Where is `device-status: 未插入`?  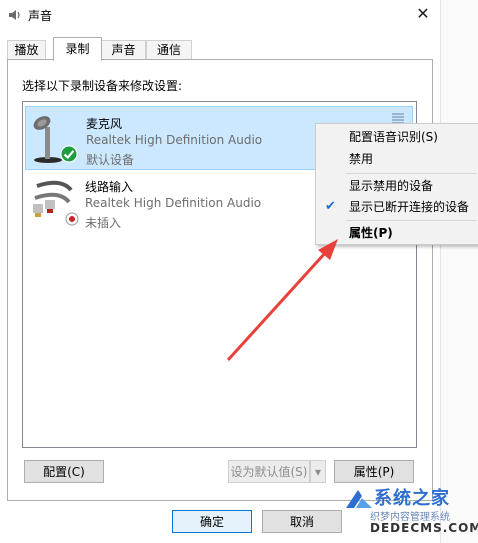 device-status: 未插入 is located at coordinates (103, 223).